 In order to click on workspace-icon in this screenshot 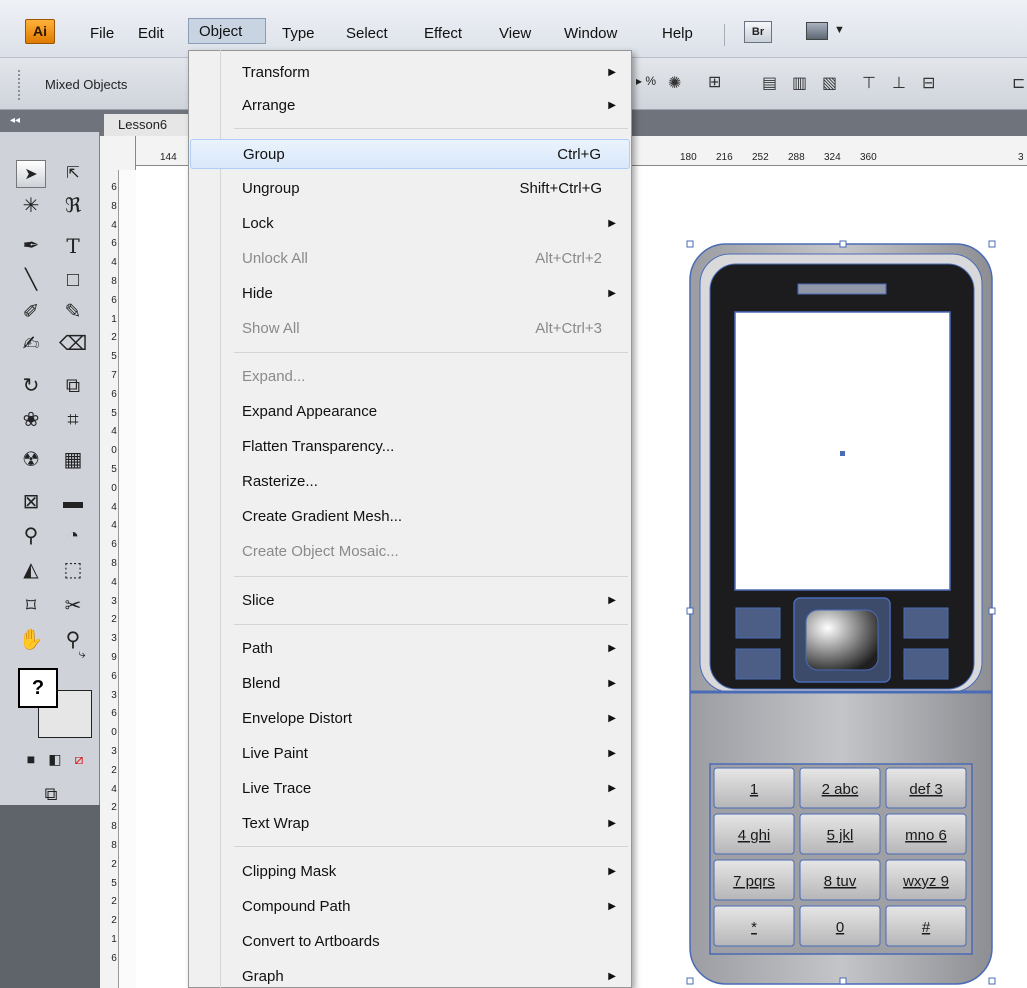, I will do `click(817, 31)`.